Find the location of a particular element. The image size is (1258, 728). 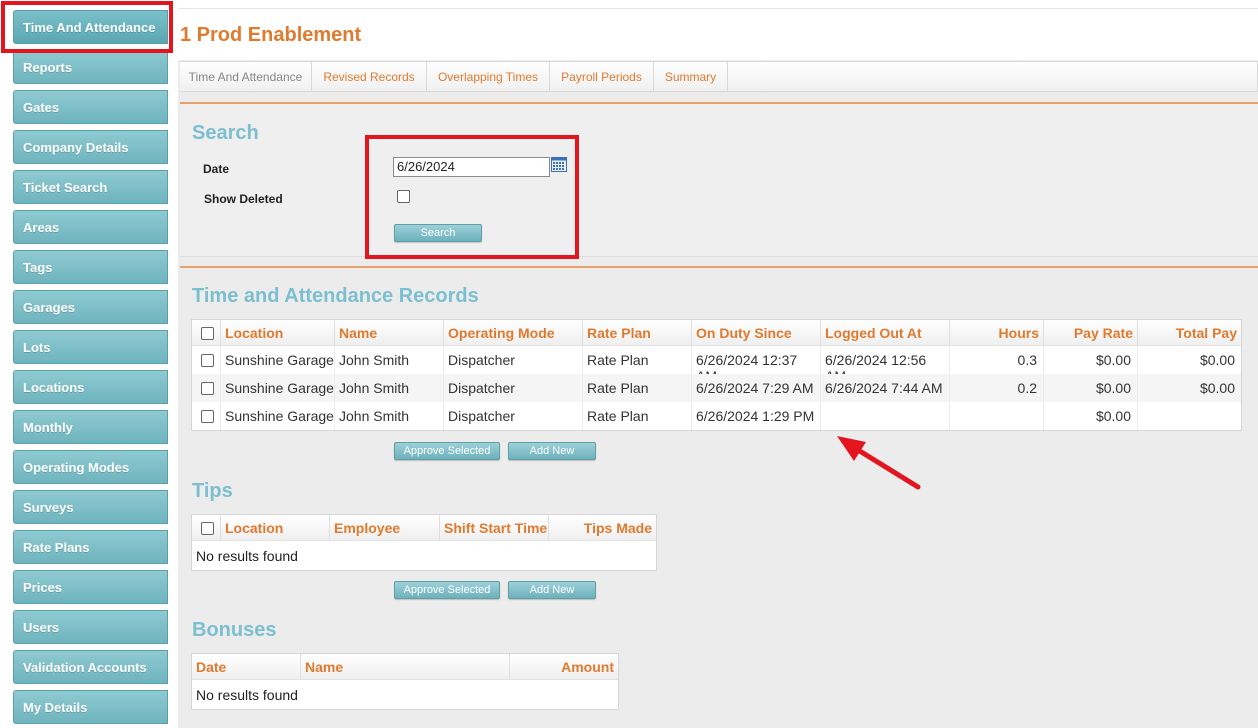

cell-total-pay: $0.00 is located at coordinates (1217, 388).